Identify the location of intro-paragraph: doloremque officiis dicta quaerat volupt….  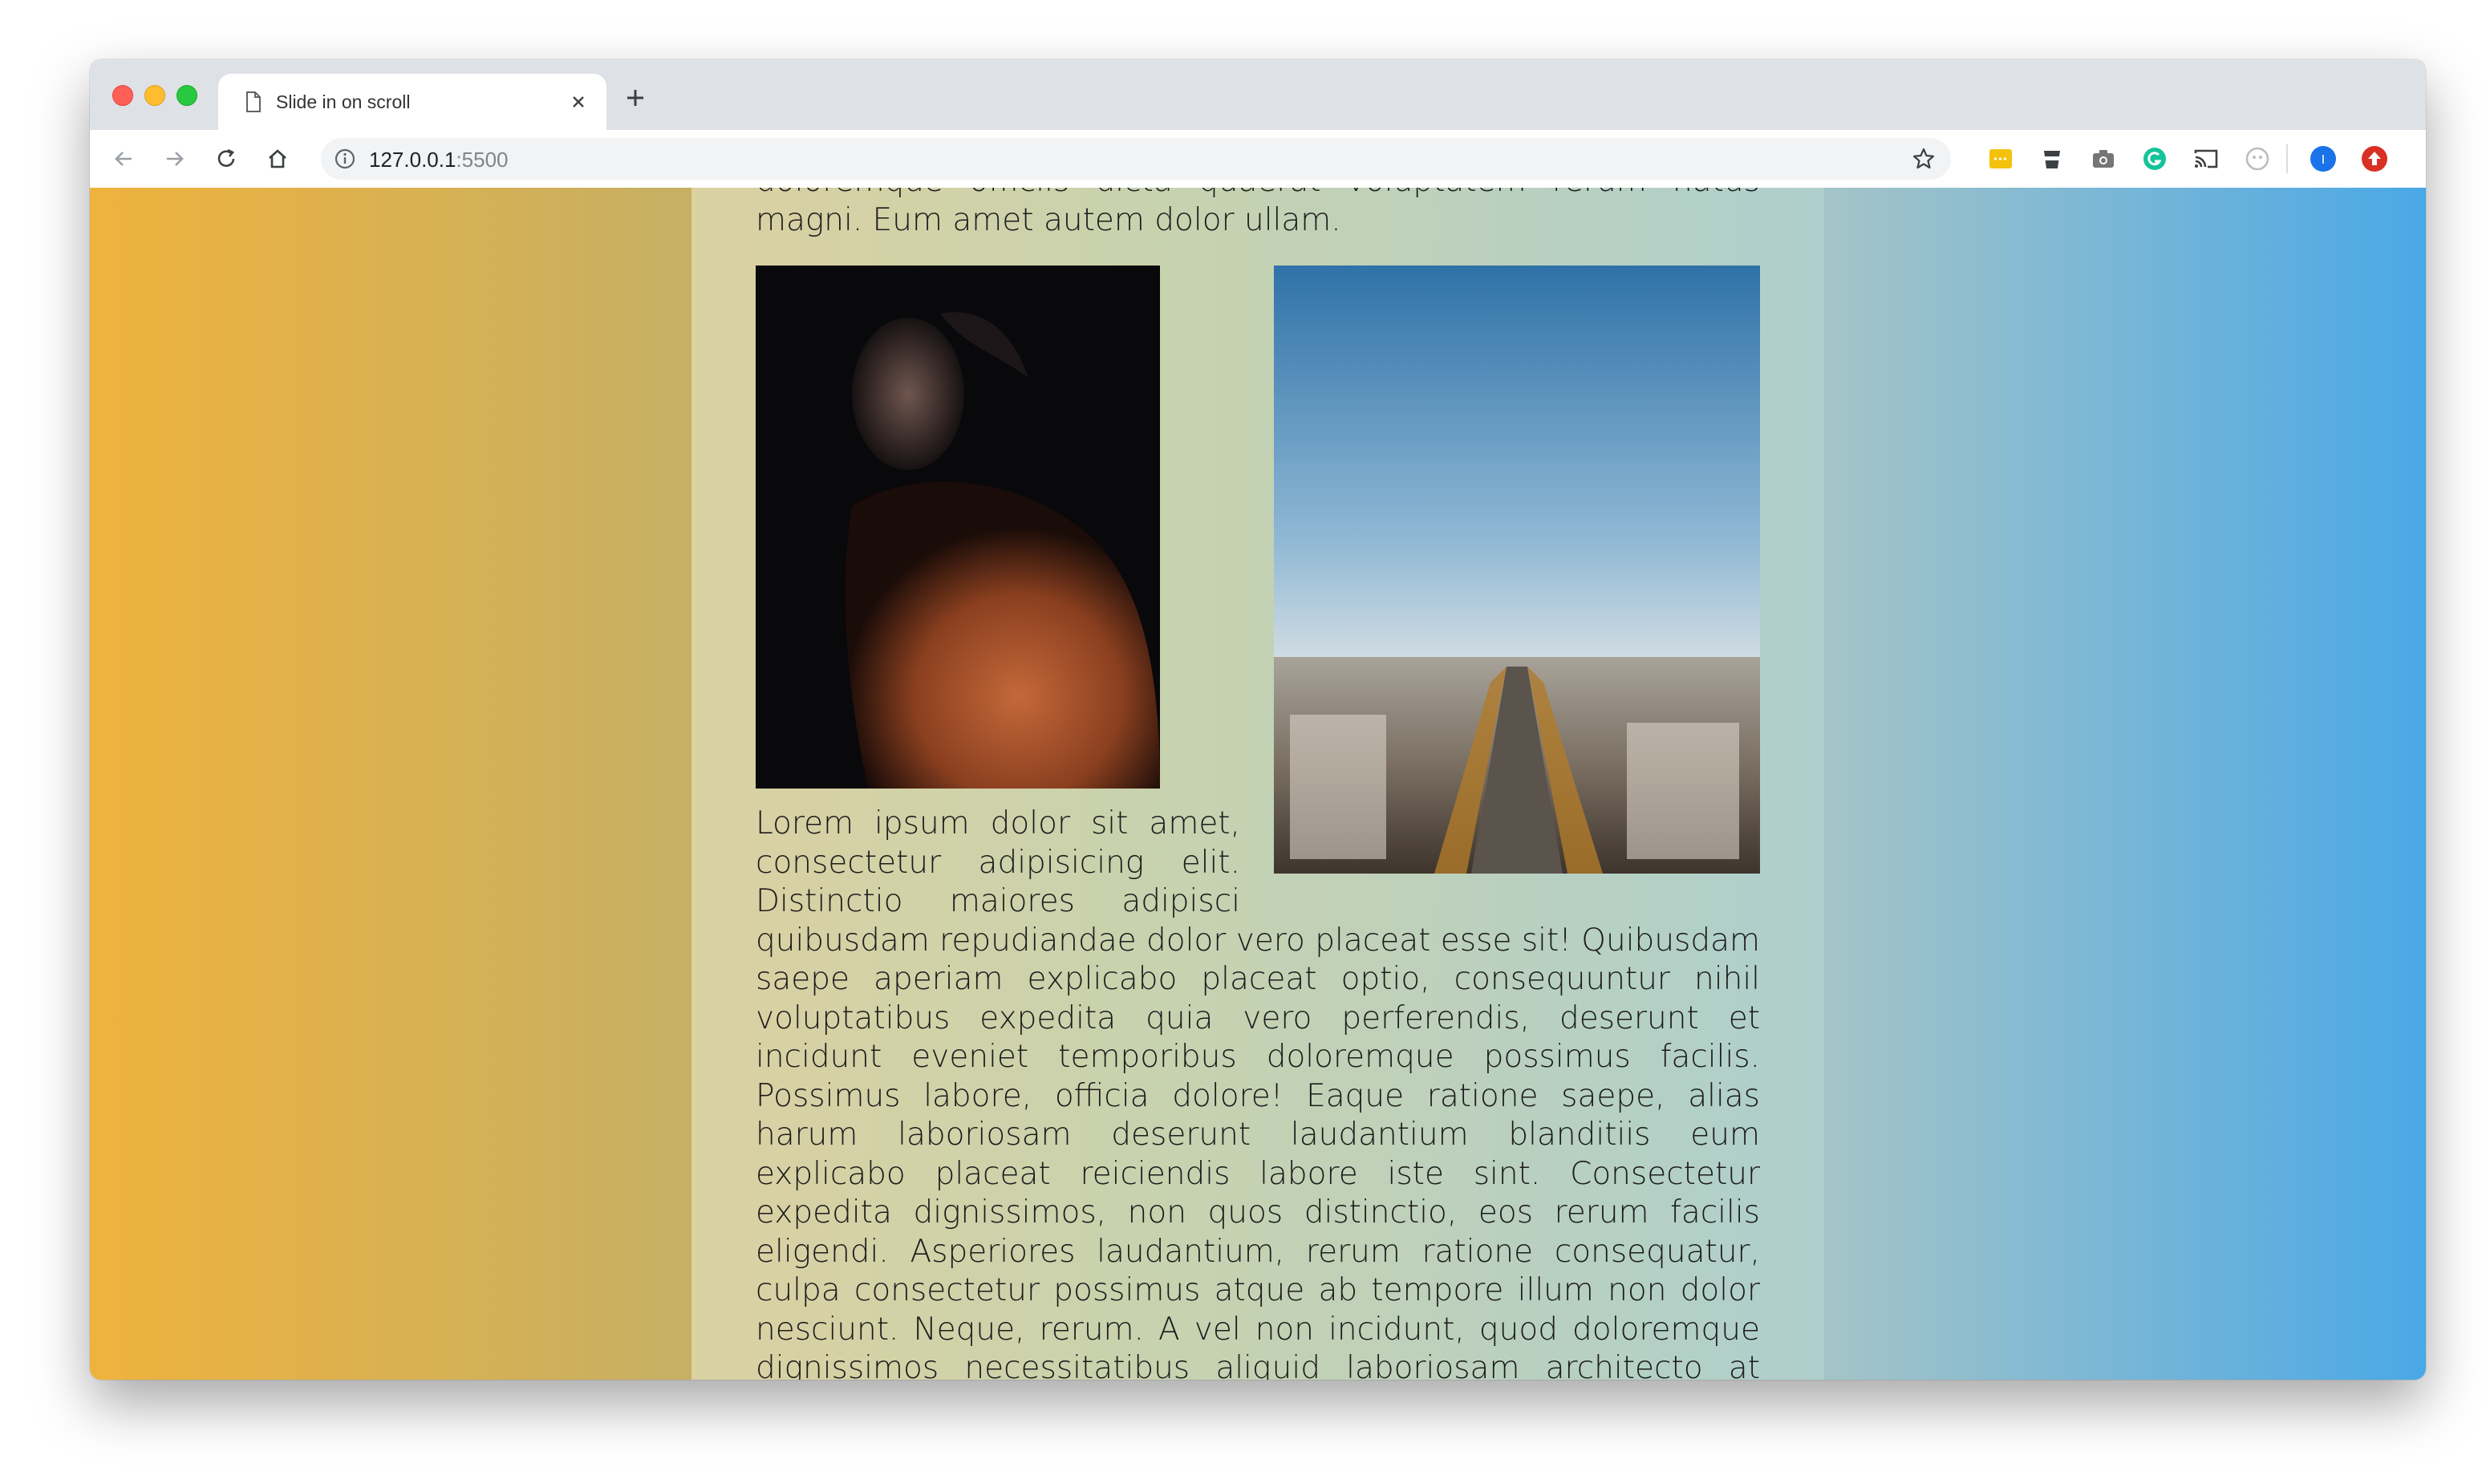
(1258, 213).